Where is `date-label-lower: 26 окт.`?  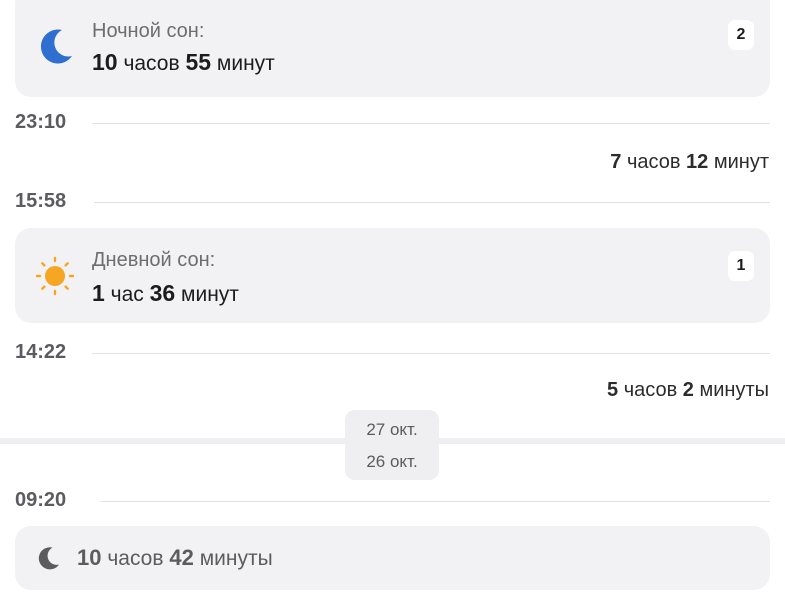
date-label-lower: 26 окт. is located at coordinates (392, 461).